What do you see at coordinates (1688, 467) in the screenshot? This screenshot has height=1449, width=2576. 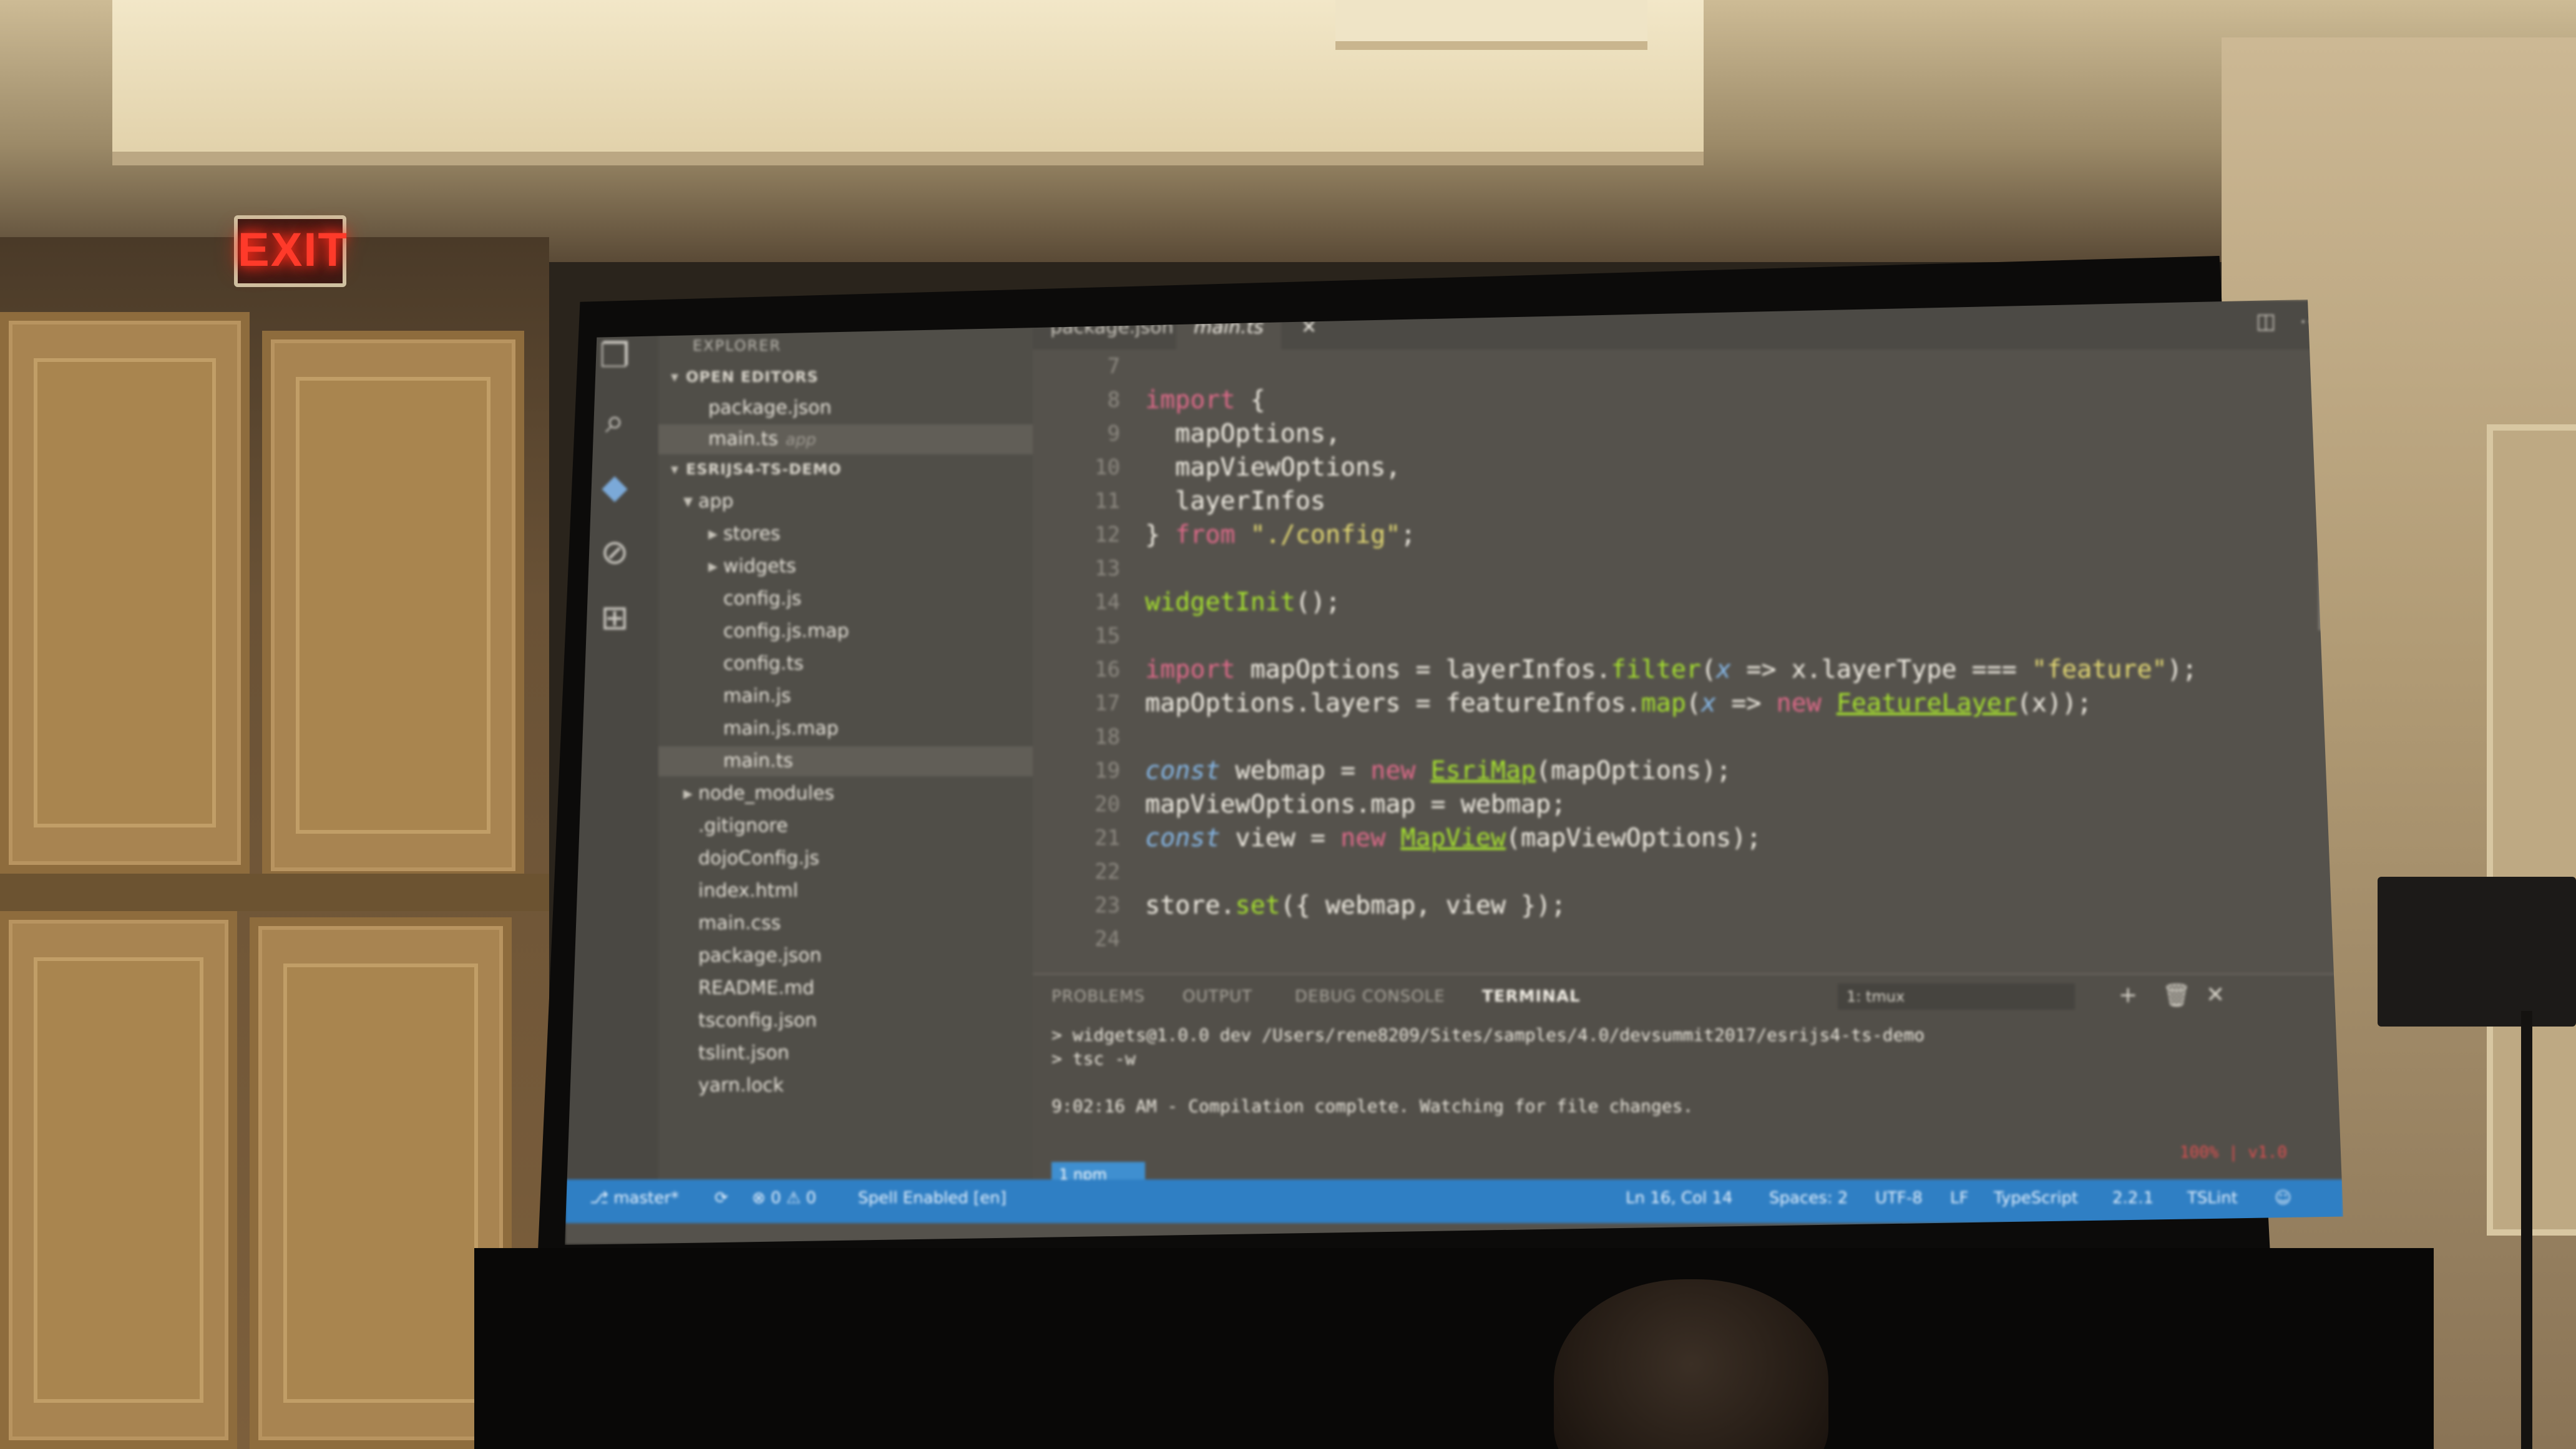 I see `code-line: 10 mapViewOptions,` at bounding box center [1688, 467].